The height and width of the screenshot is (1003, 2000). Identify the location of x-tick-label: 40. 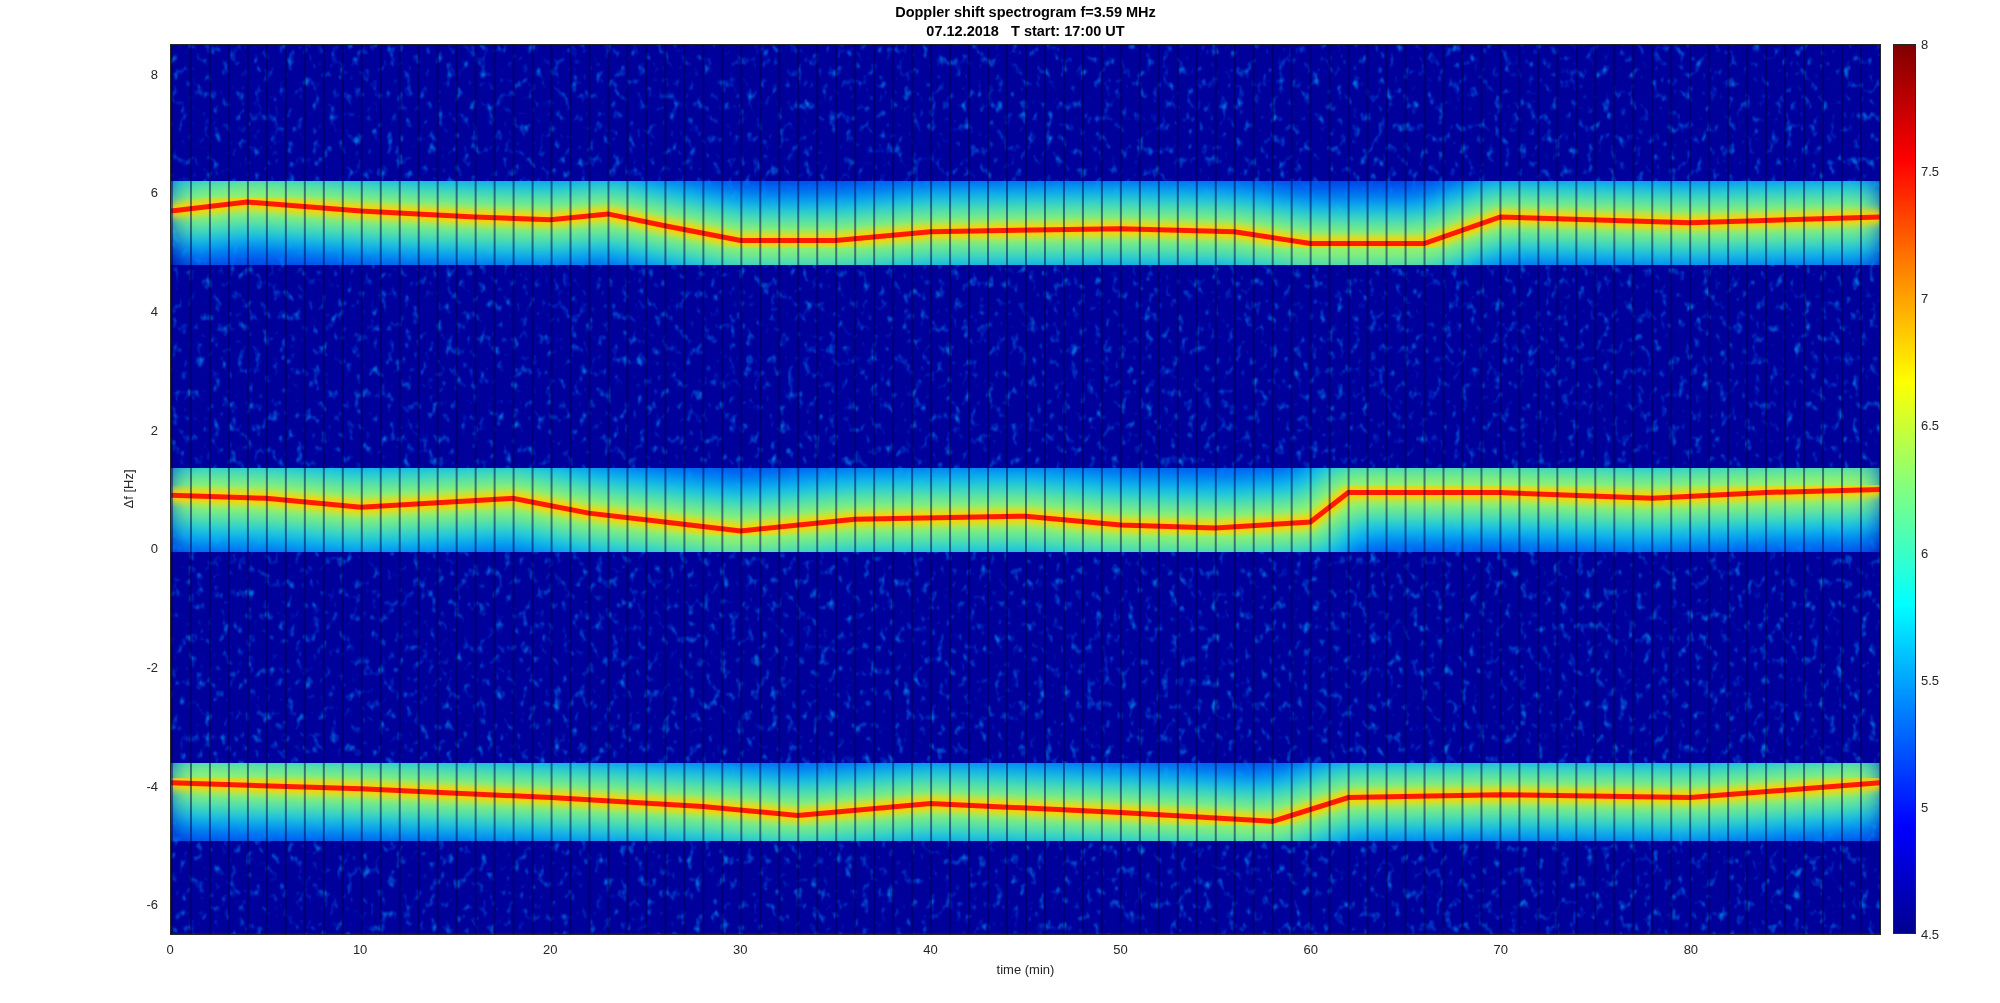
(930, 949).